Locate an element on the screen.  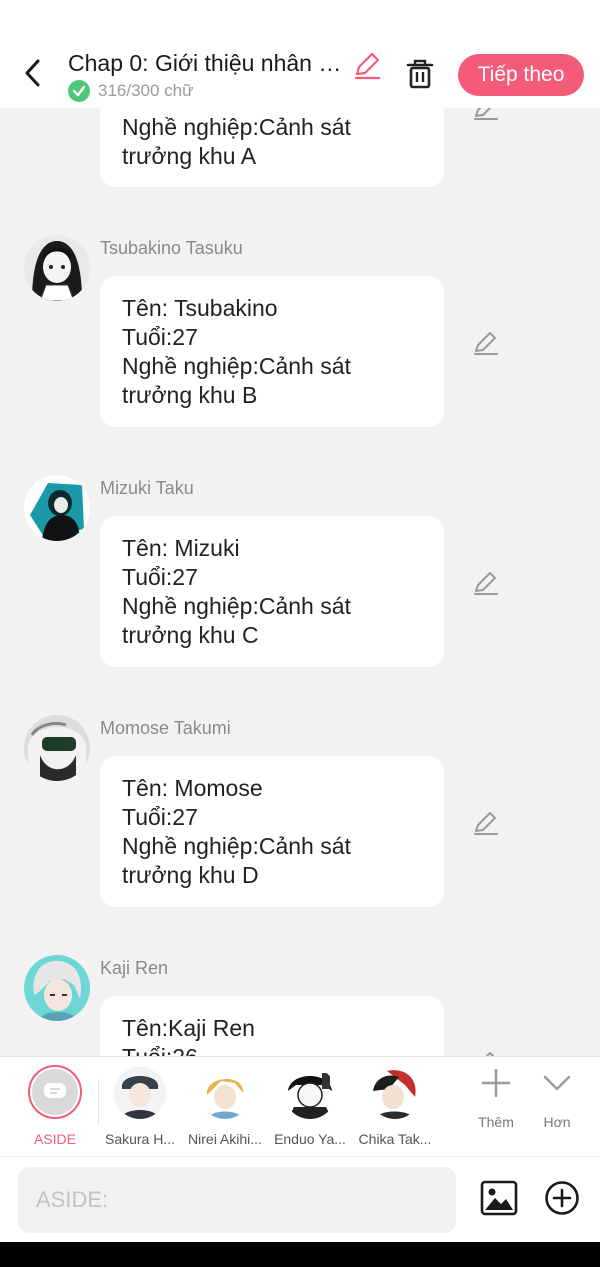
character-name: Kaji Ren is located at coordinates (134, 968).